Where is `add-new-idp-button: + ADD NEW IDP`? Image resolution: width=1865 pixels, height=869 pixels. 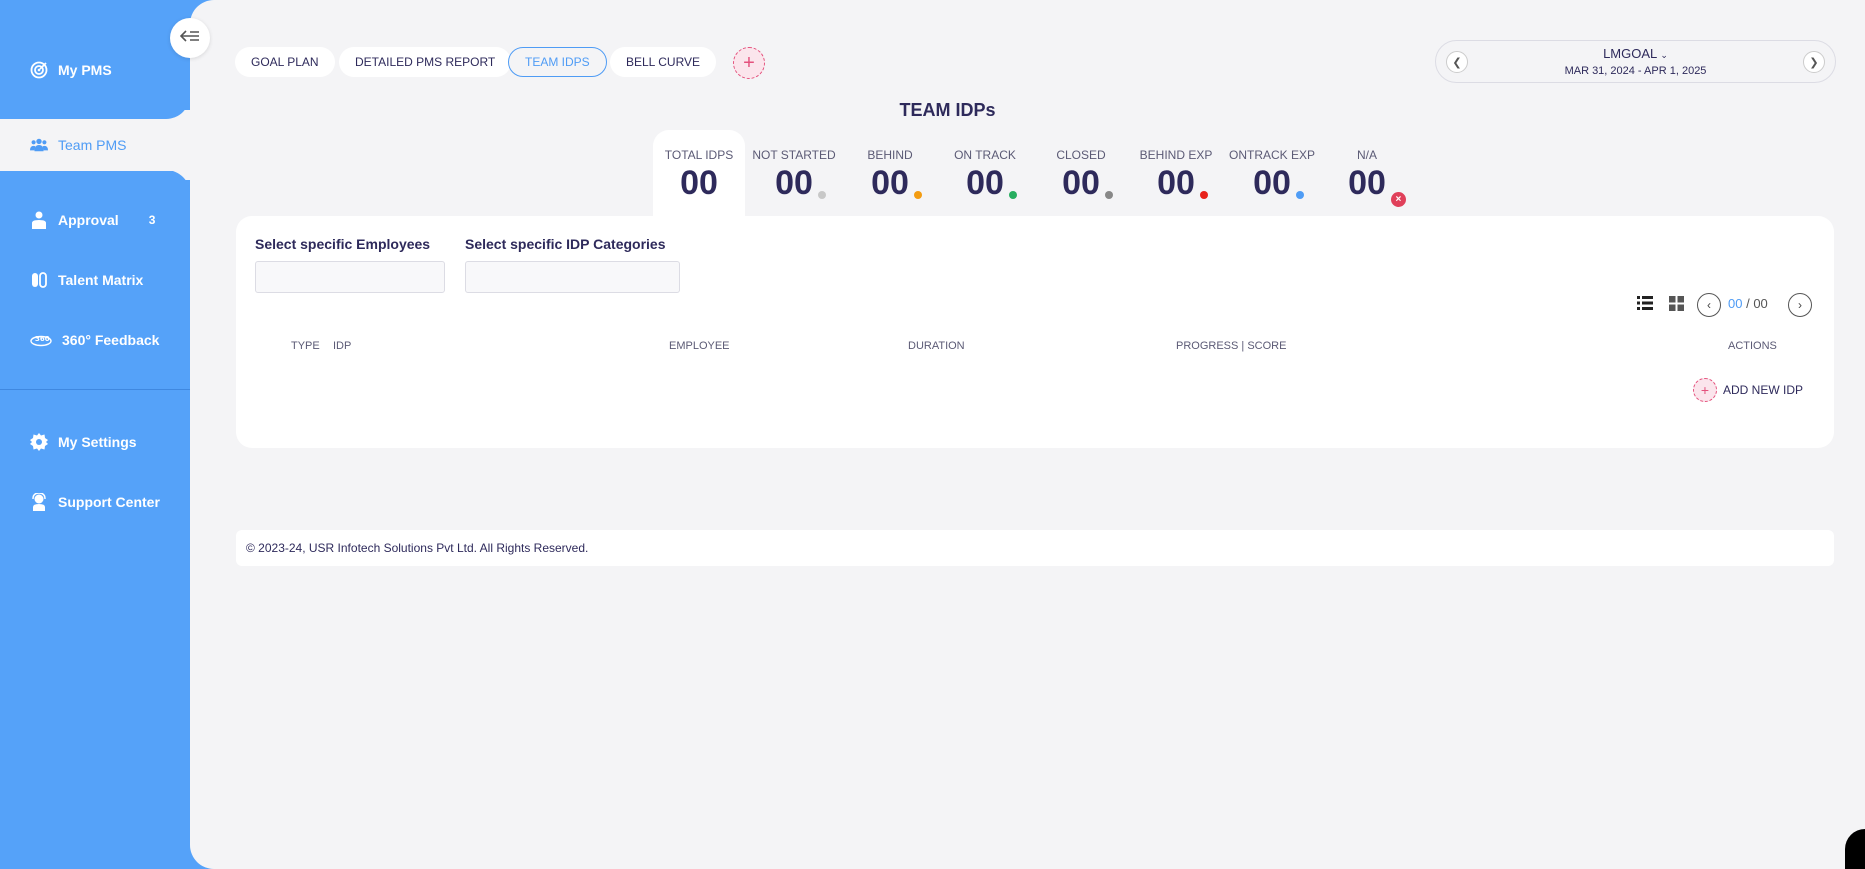
add-new-idp-button: + ADD NEW IDP is located at coordinates (1748, 390).